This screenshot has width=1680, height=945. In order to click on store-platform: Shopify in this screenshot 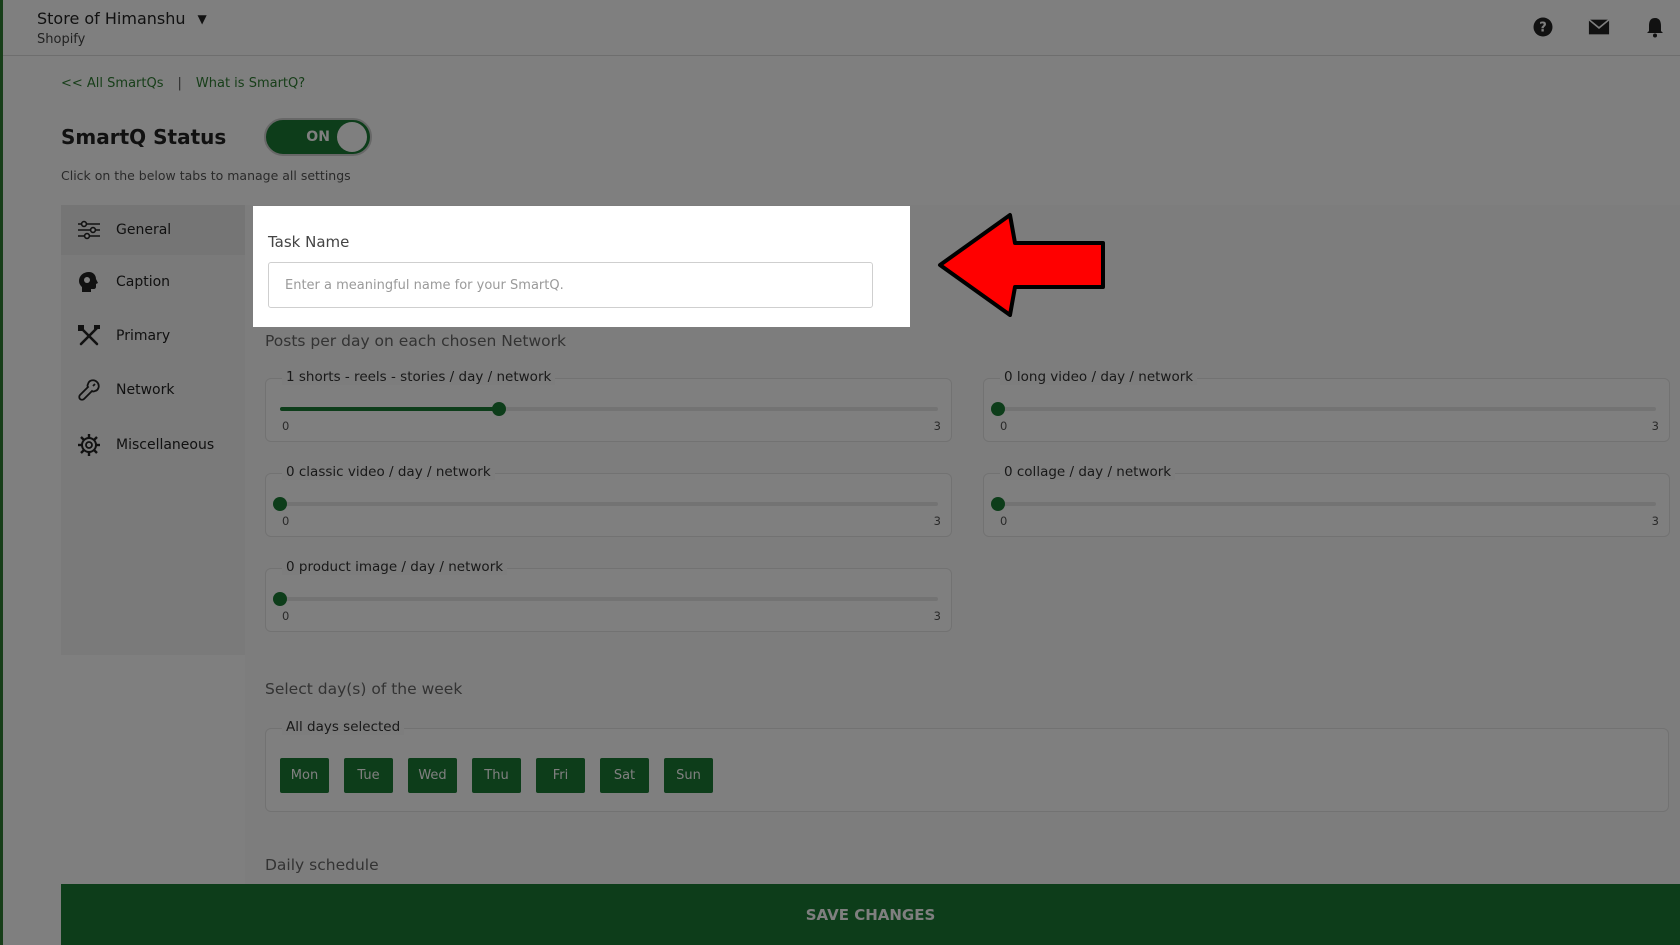, I will do `click(61, 39)`.